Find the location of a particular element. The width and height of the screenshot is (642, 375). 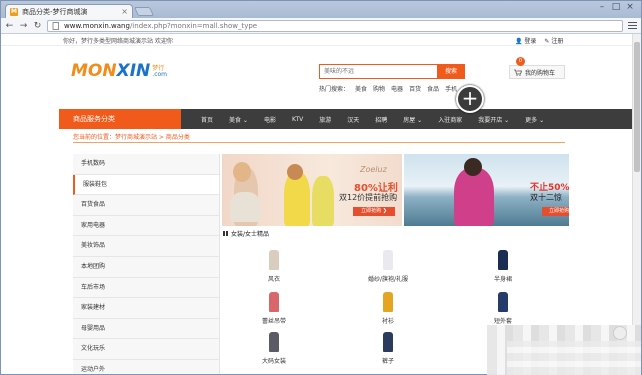

banner-subline: 双12价提前抢购 is located at coordinates (368, 197).